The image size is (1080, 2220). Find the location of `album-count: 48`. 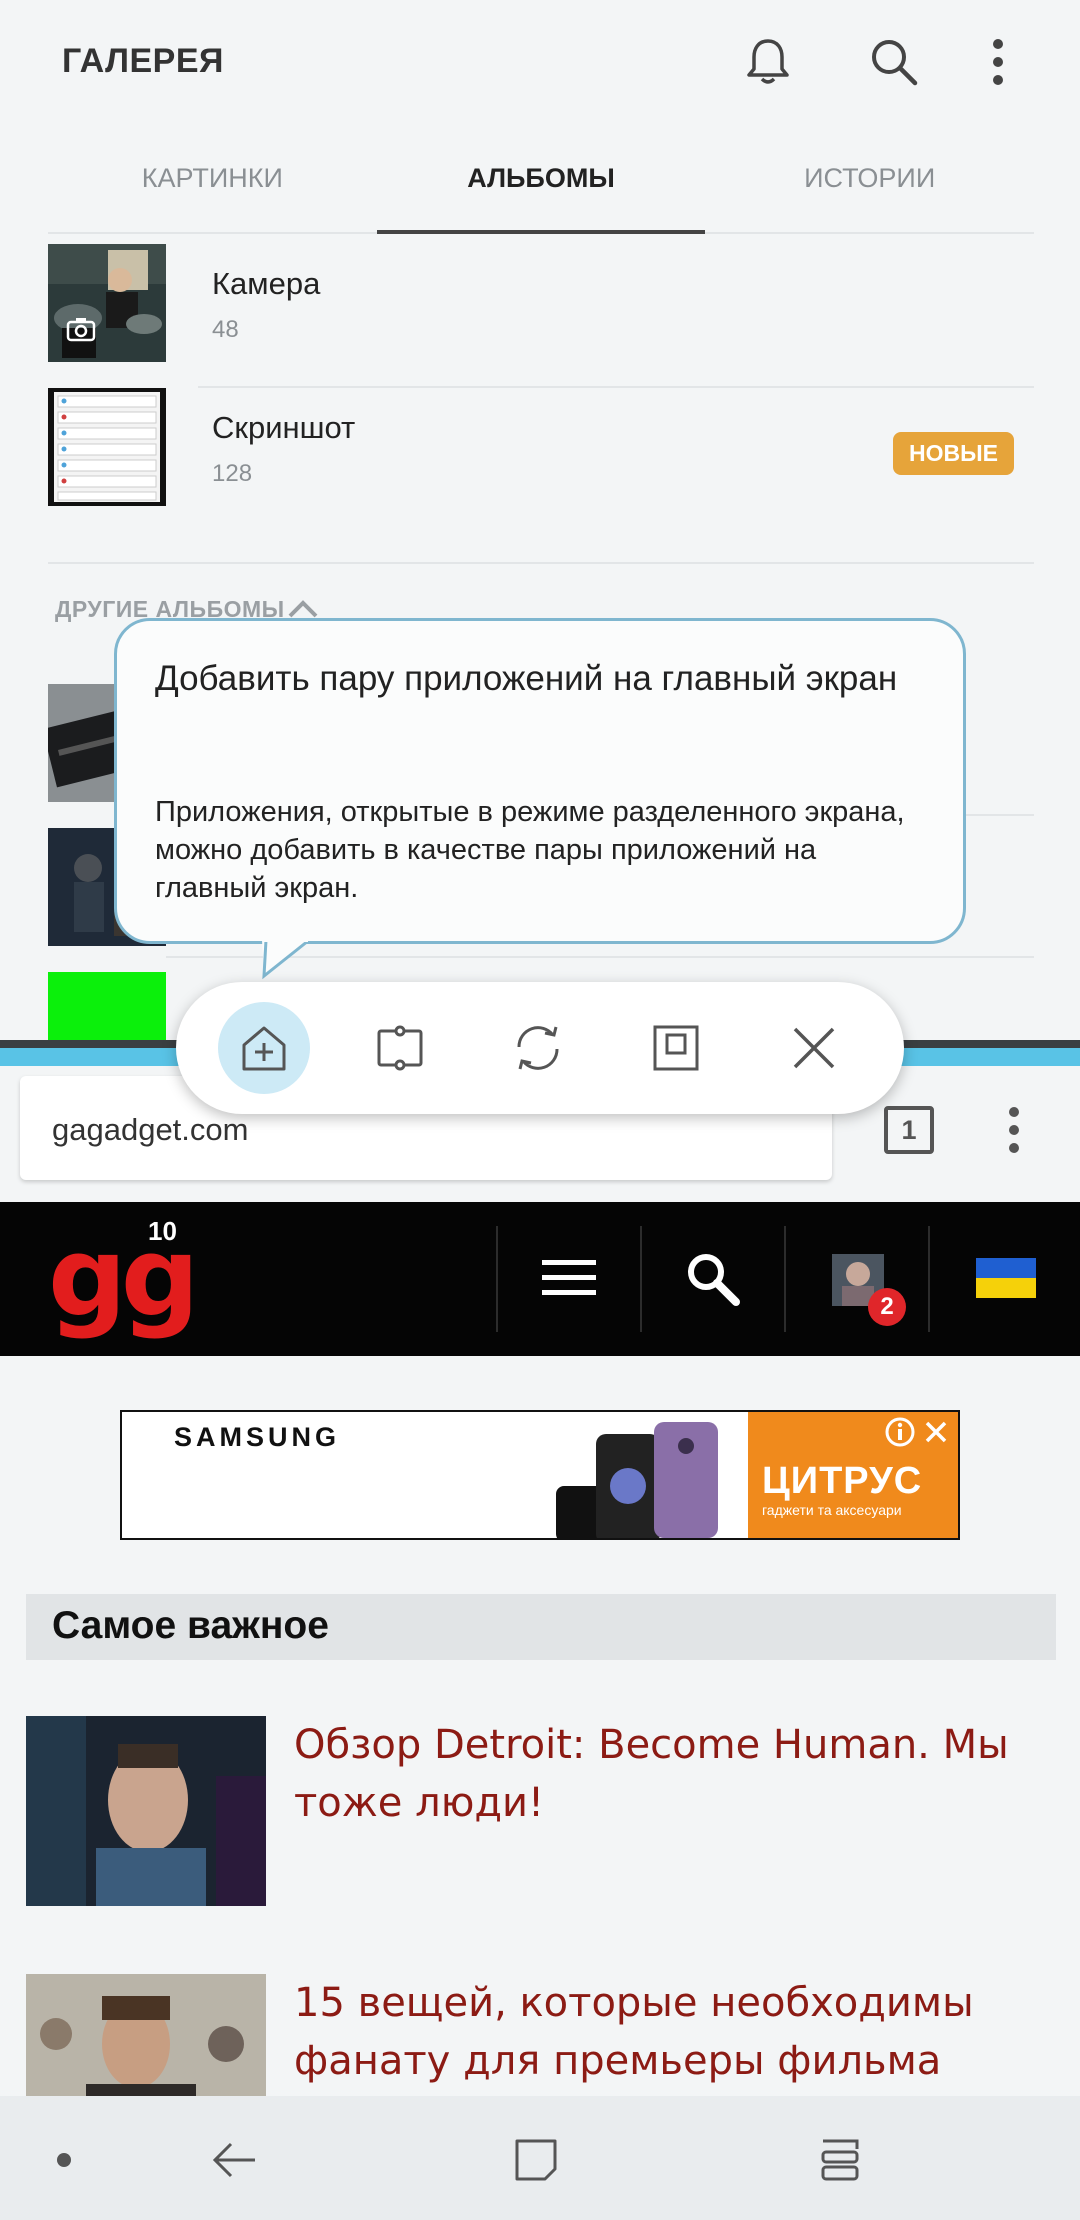

album-count: 48 is located at coordinates (225, 329).